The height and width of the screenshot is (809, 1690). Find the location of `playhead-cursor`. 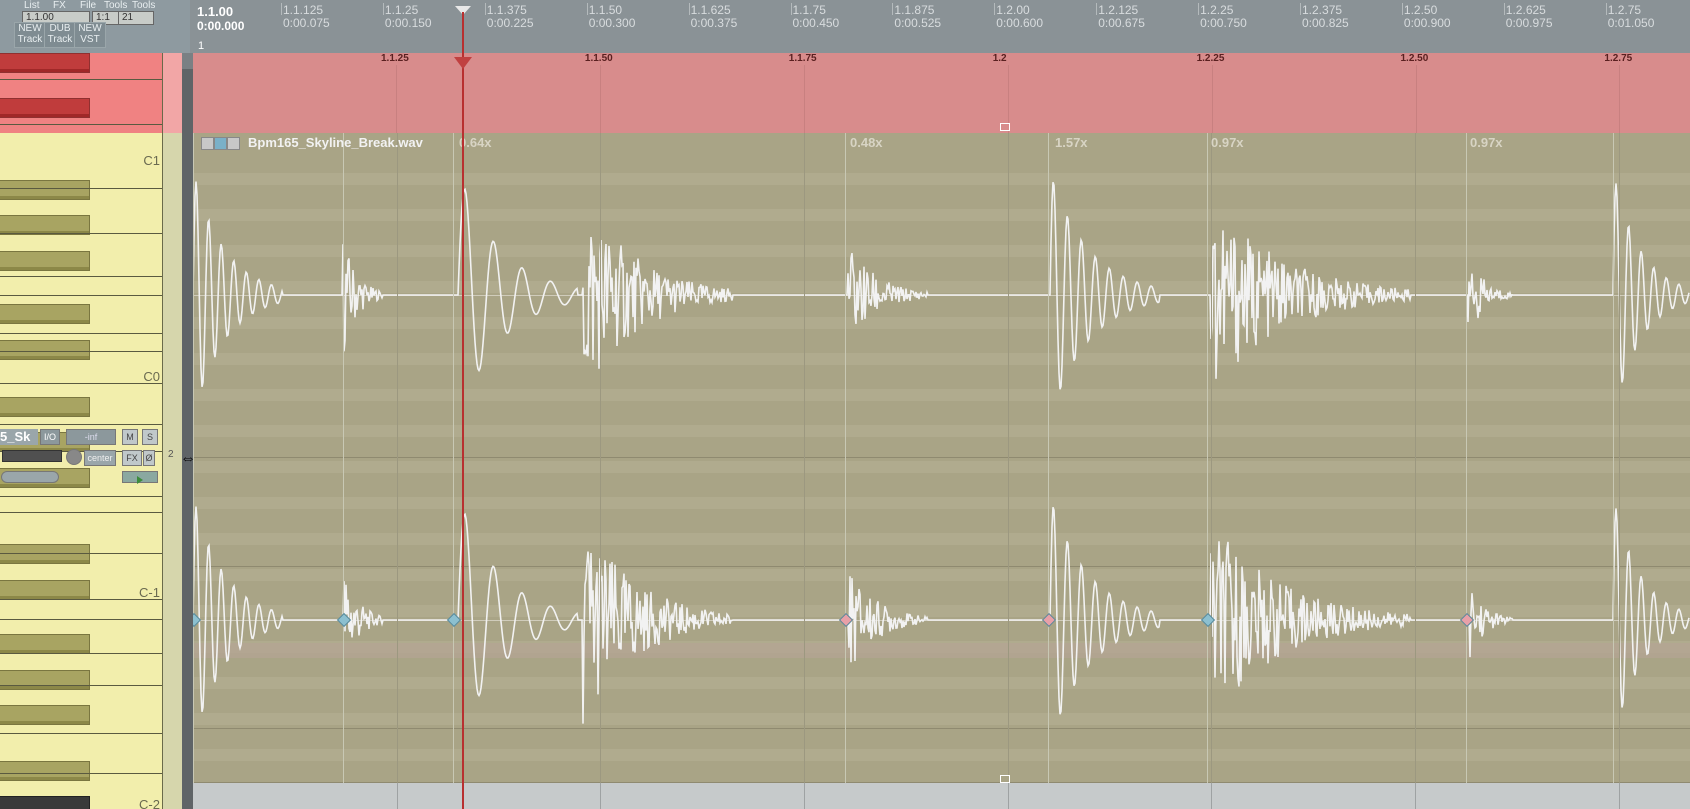

playhead-cursor is located at coordinates (463, 410).